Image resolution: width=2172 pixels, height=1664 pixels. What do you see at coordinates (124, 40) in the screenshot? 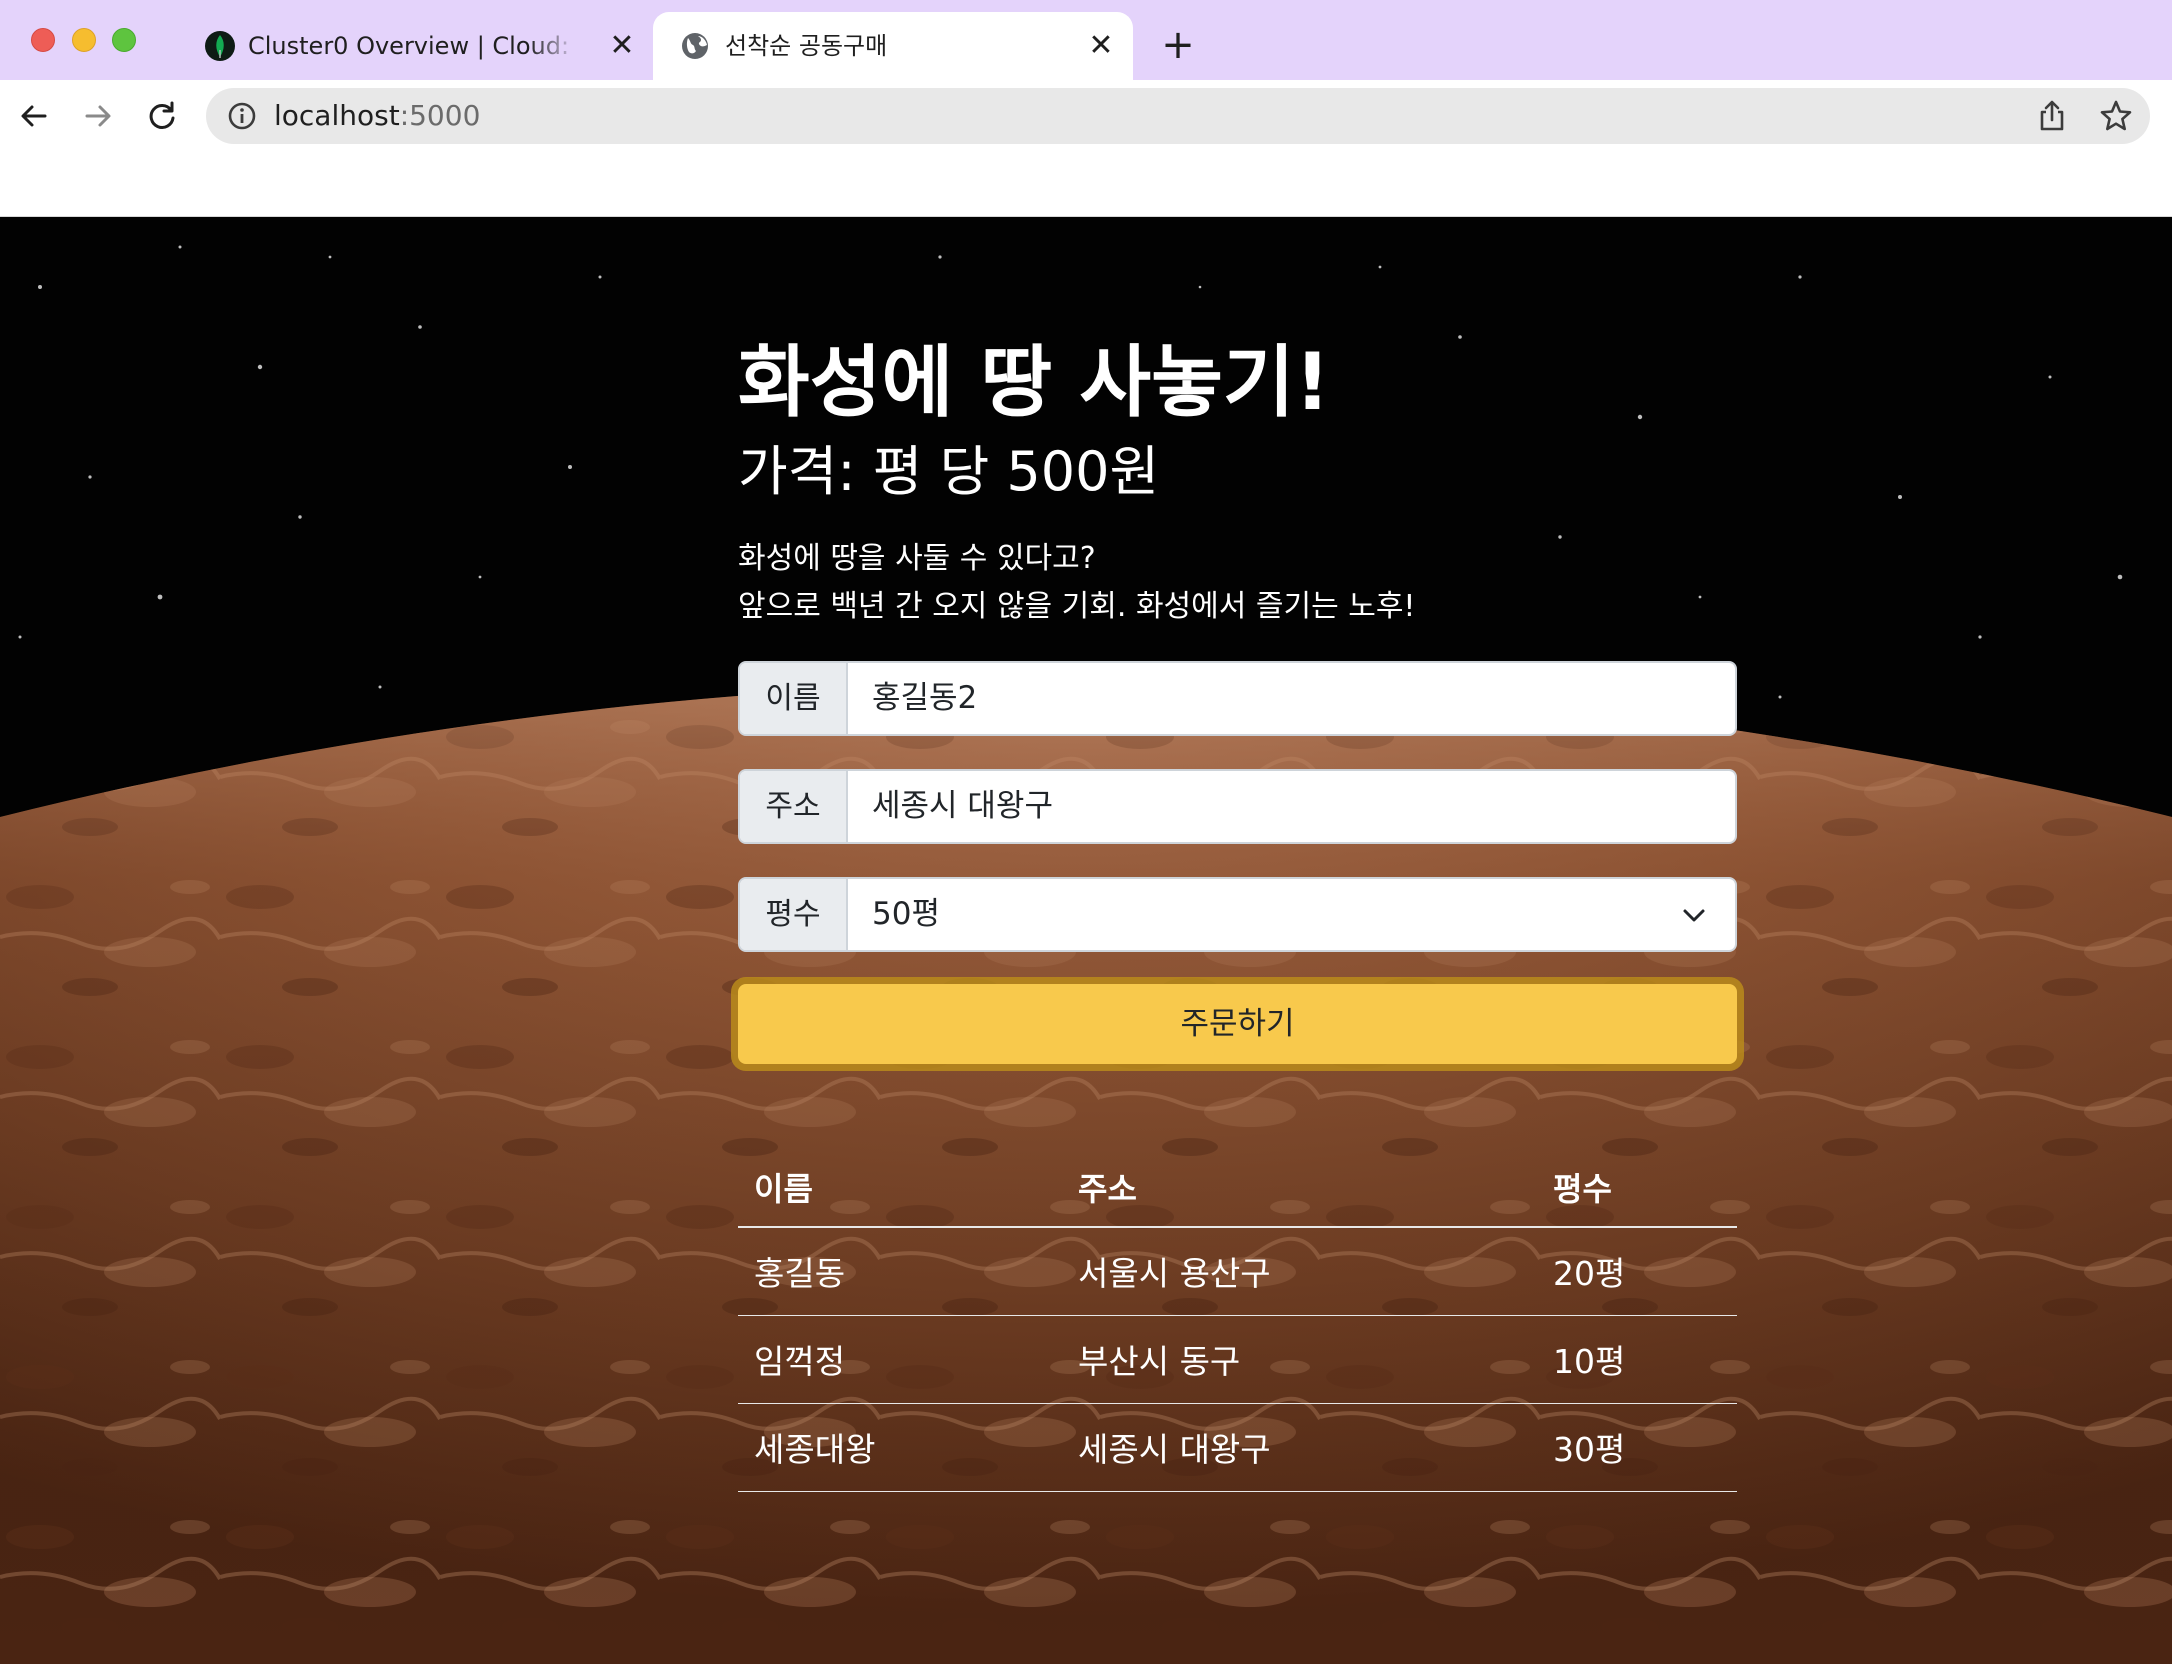
I see `maximize-window-button` at bounding box center [124, 40].